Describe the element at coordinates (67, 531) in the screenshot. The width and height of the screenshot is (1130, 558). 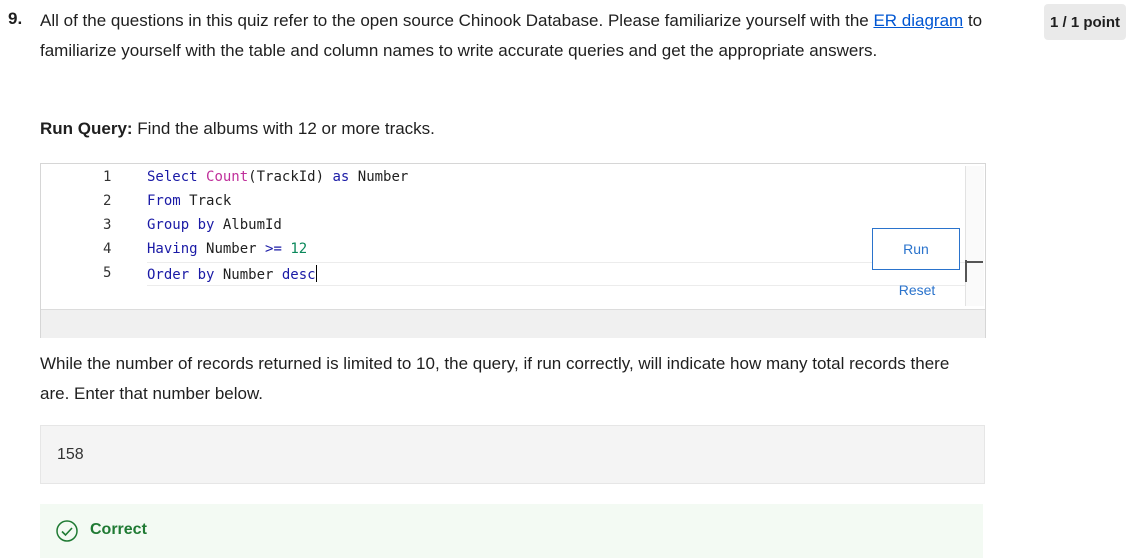
I see `check-circle-icon` at that location.